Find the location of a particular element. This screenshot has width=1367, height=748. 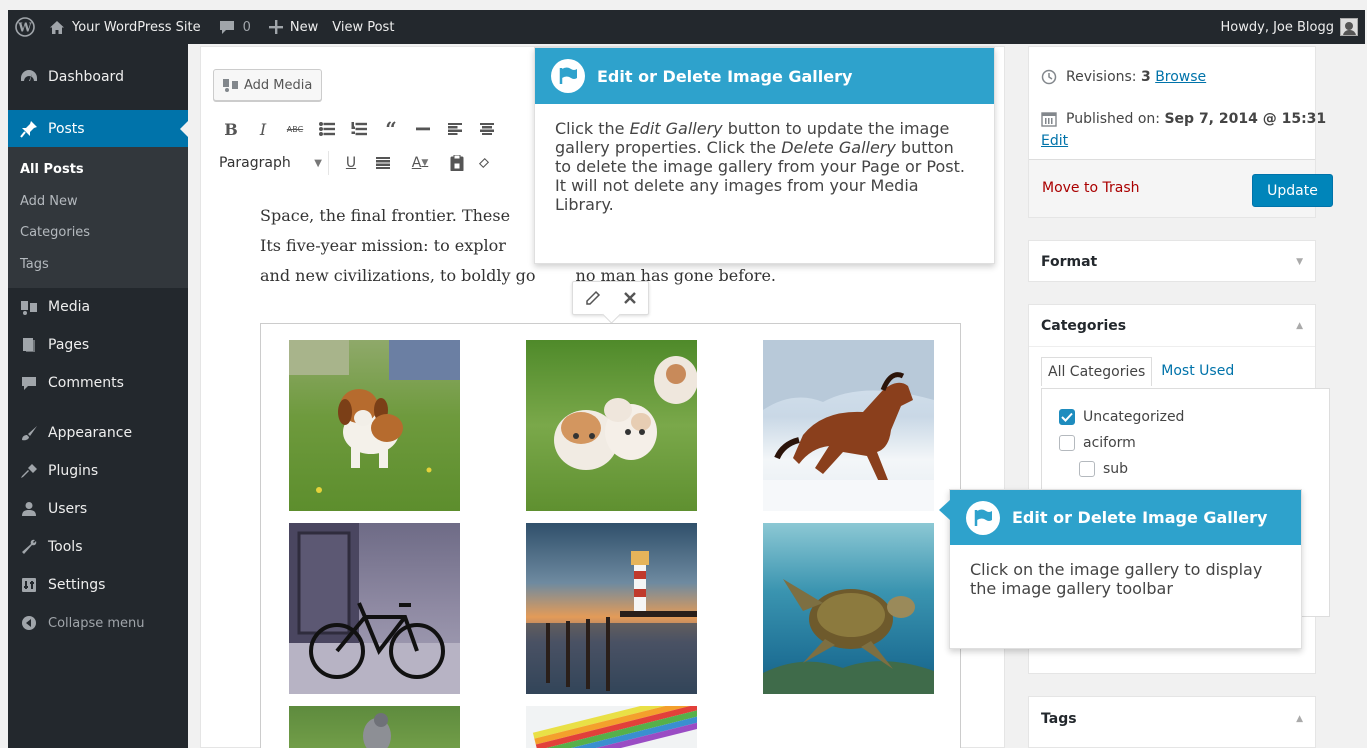

align-center-button is located at coordinates (487, 129).